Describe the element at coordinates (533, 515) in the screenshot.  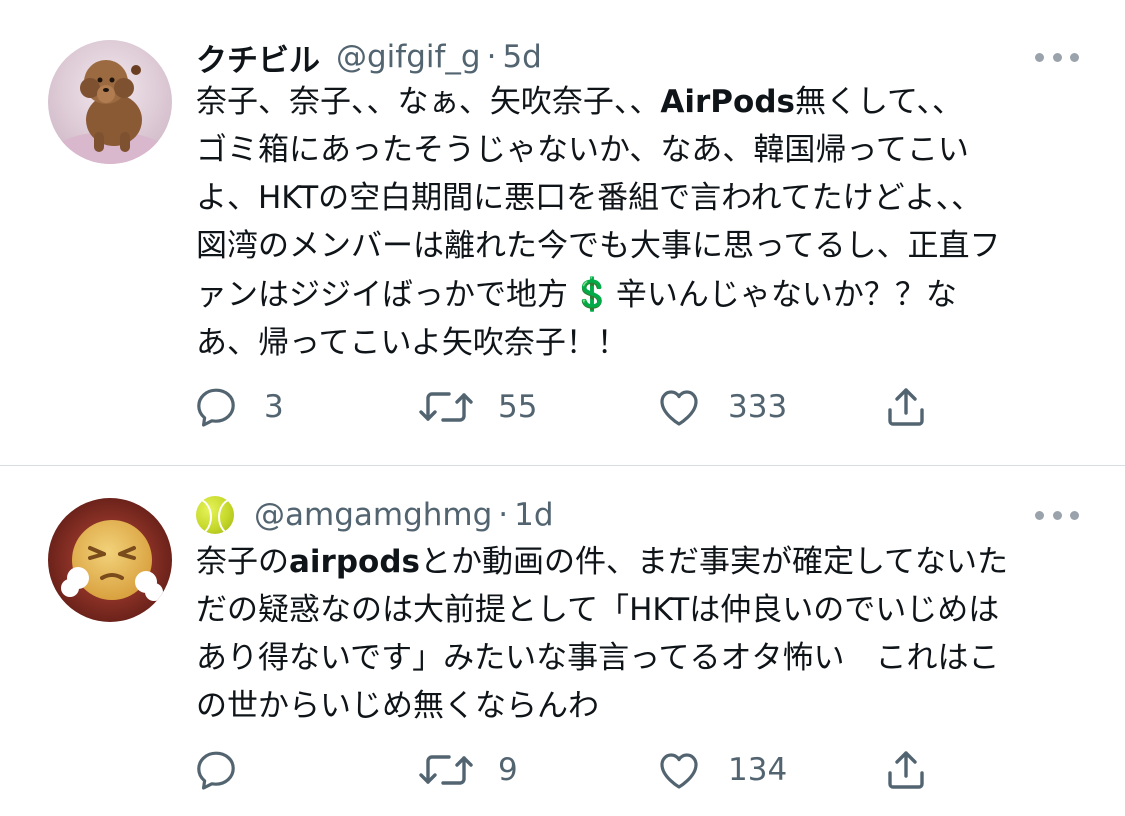
I see `timestamp: 1d` at that location.